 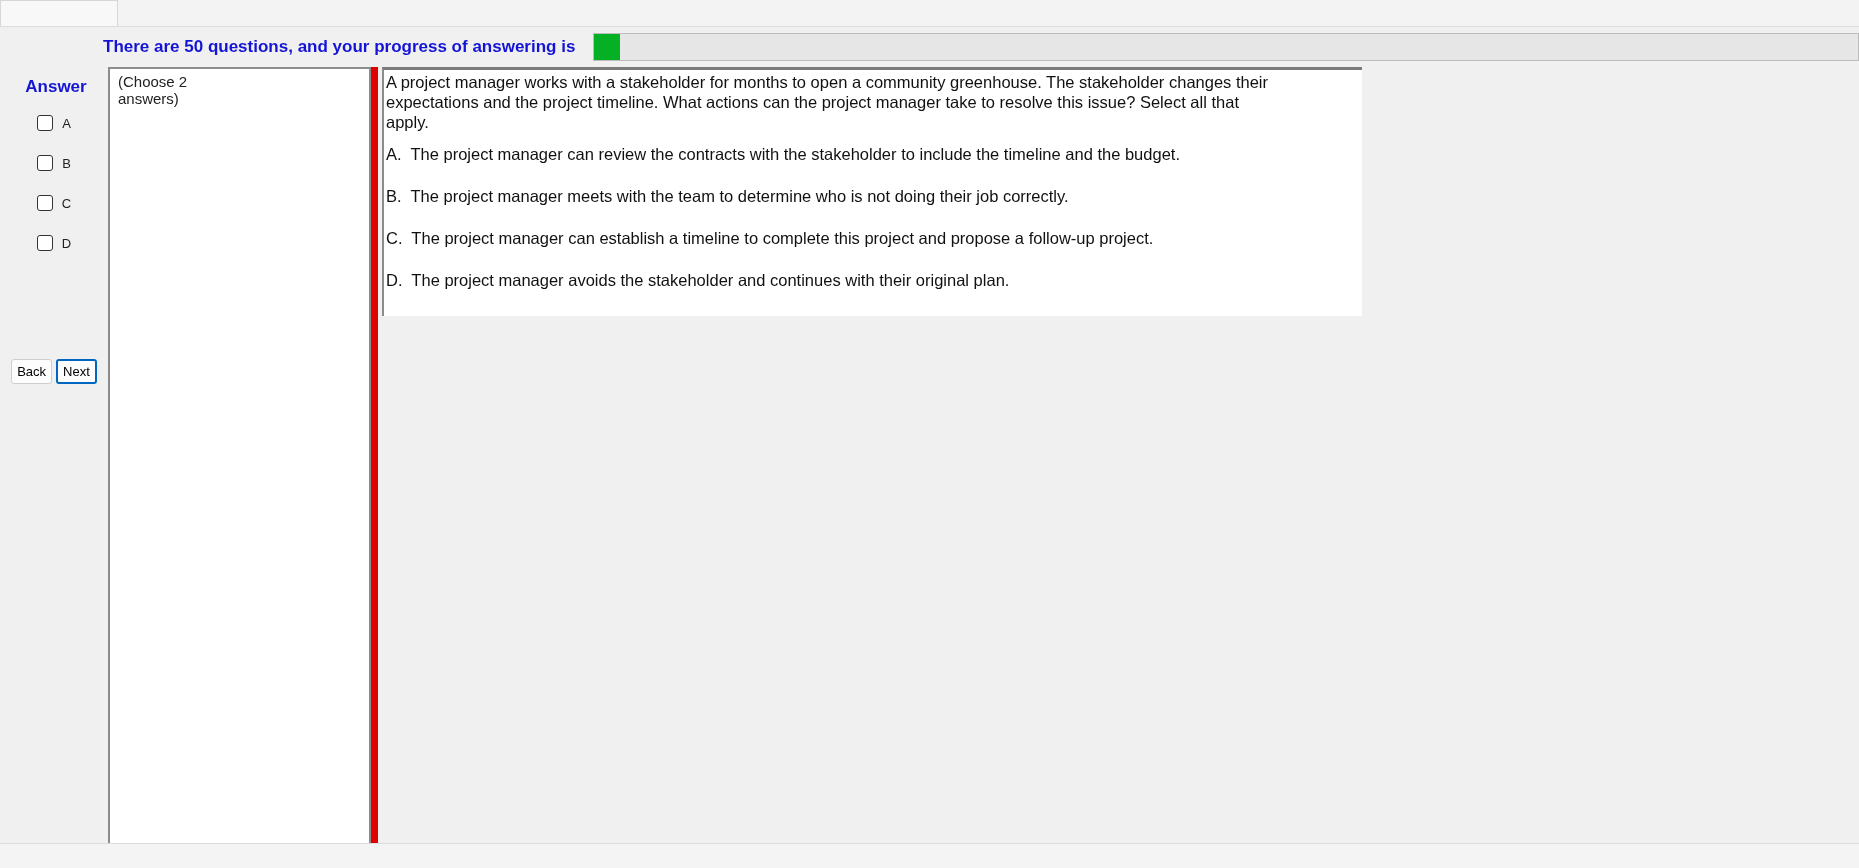 What do you see at coordinates (153, 90) in the screenshot?
I see `instruction-text: (Choose 2 answers)` at bounding box center [153, 90].